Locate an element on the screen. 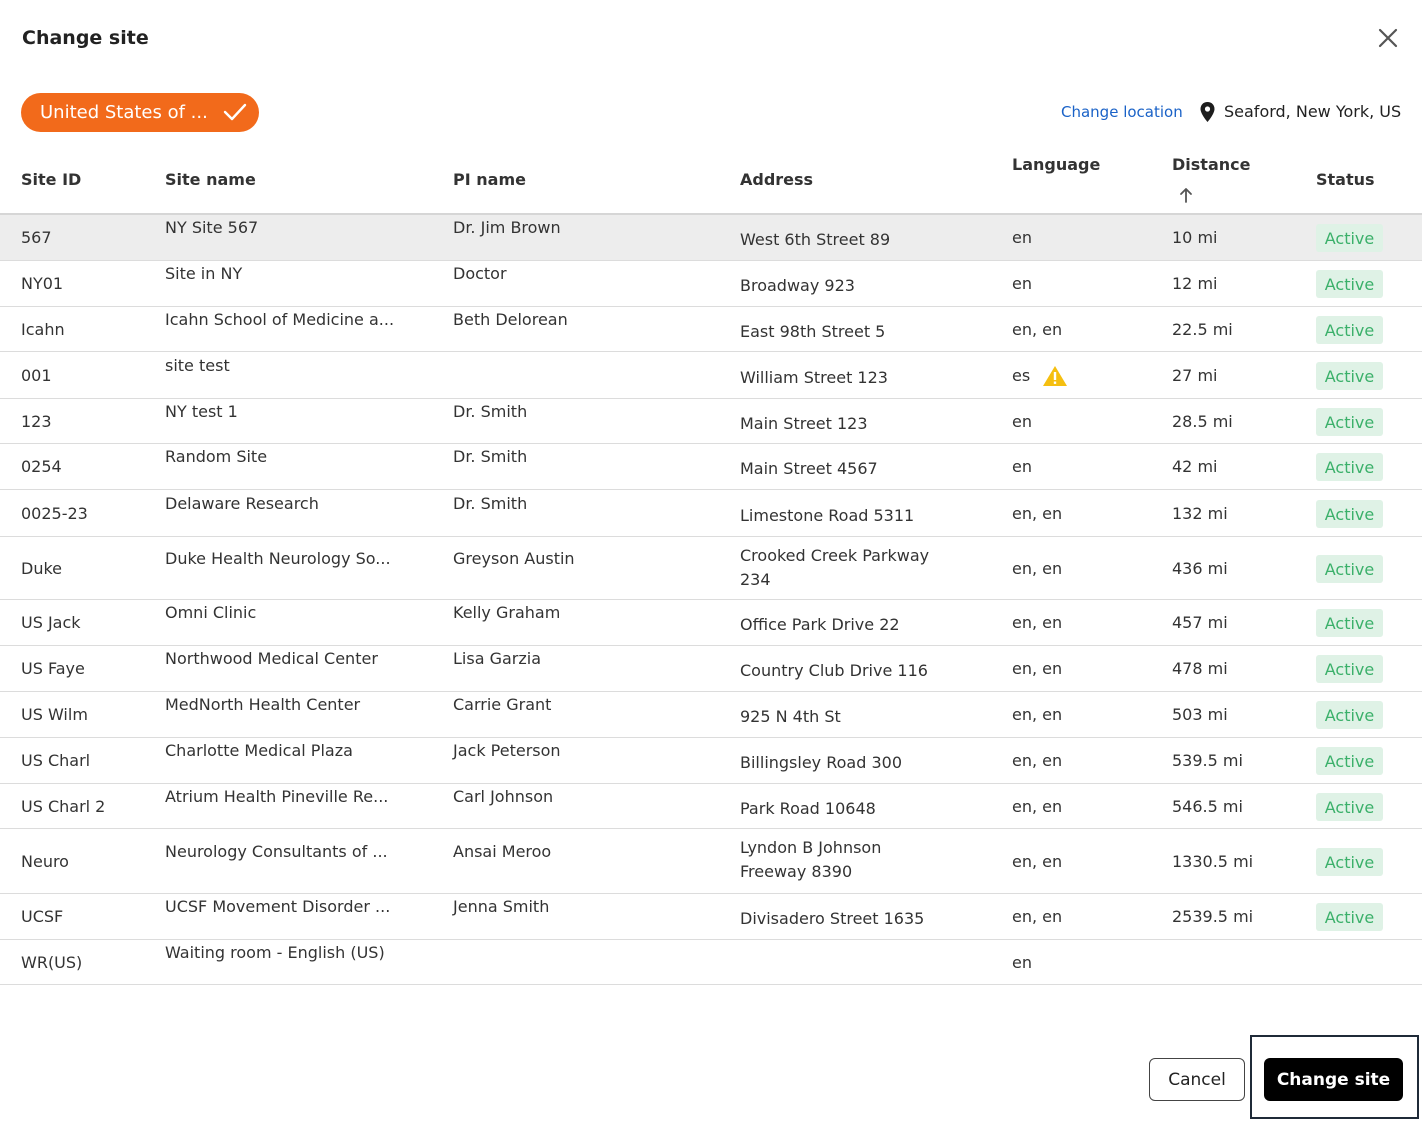  cell-pi-name: Dr. Jim Brown is located at coordinates (507, 227).